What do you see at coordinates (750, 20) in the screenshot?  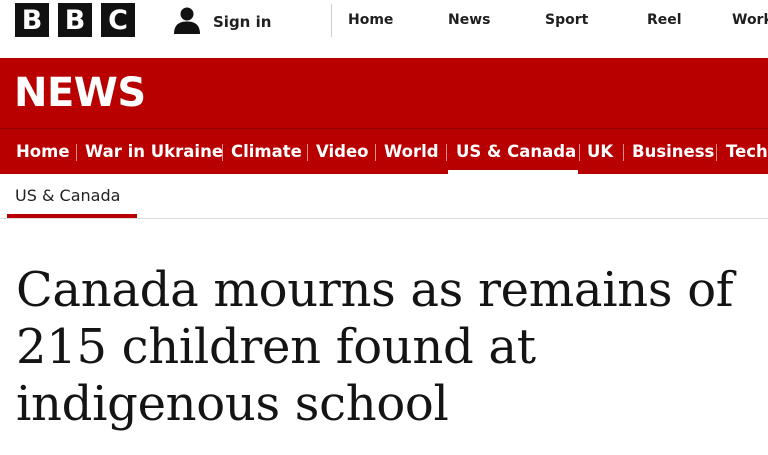 I see `global-nav-work: Work` at bounding box center [750, 20].